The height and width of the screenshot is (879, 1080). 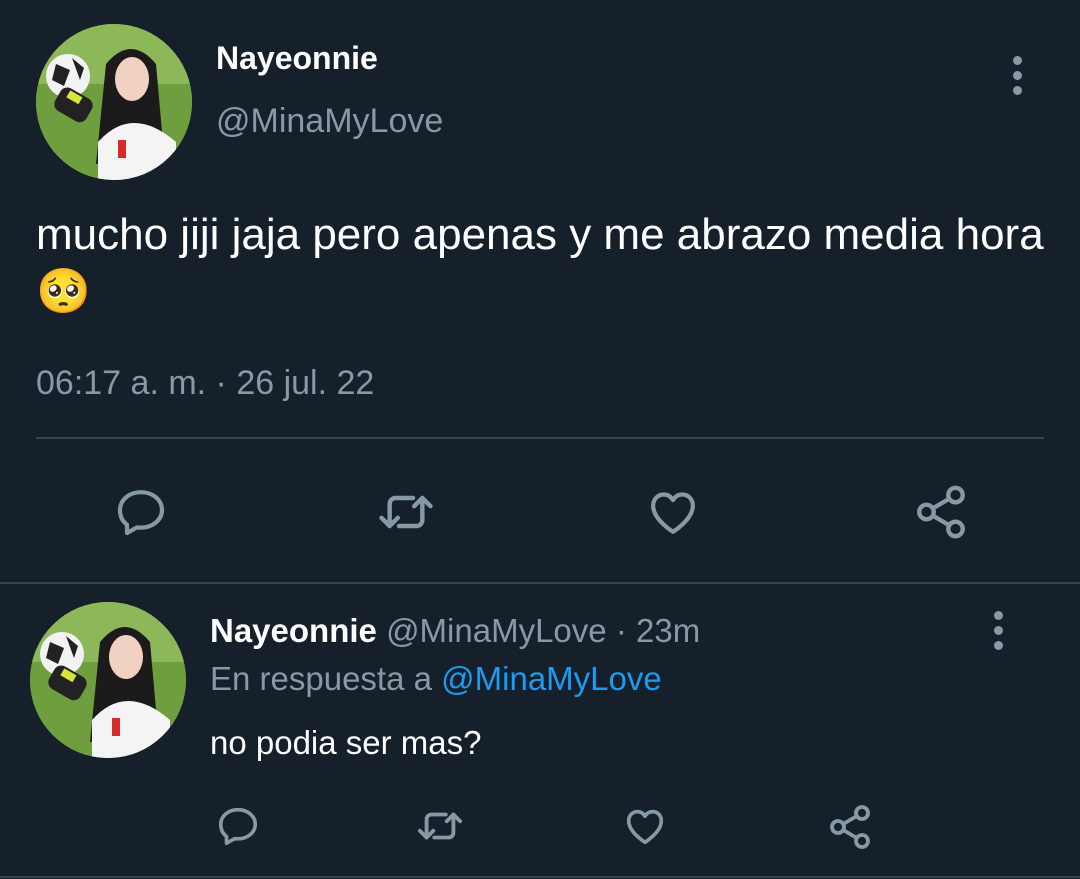 What do you see at coordinates (551, 678) in the screenshot?
I see `mention-link: @MinaMyLove` at bounding box center [551, 678].